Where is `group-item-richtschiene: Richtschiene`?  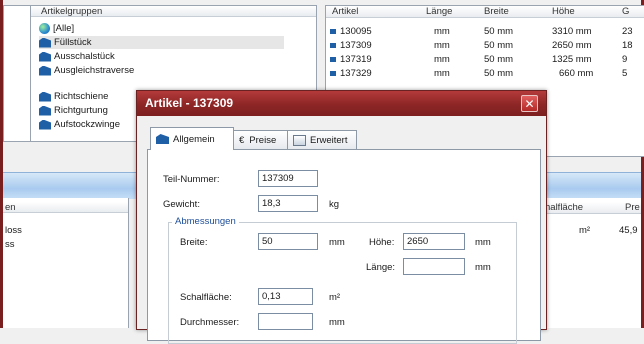
group-item-richtschiene: Richtschiene is located at coordinates (73, 96).